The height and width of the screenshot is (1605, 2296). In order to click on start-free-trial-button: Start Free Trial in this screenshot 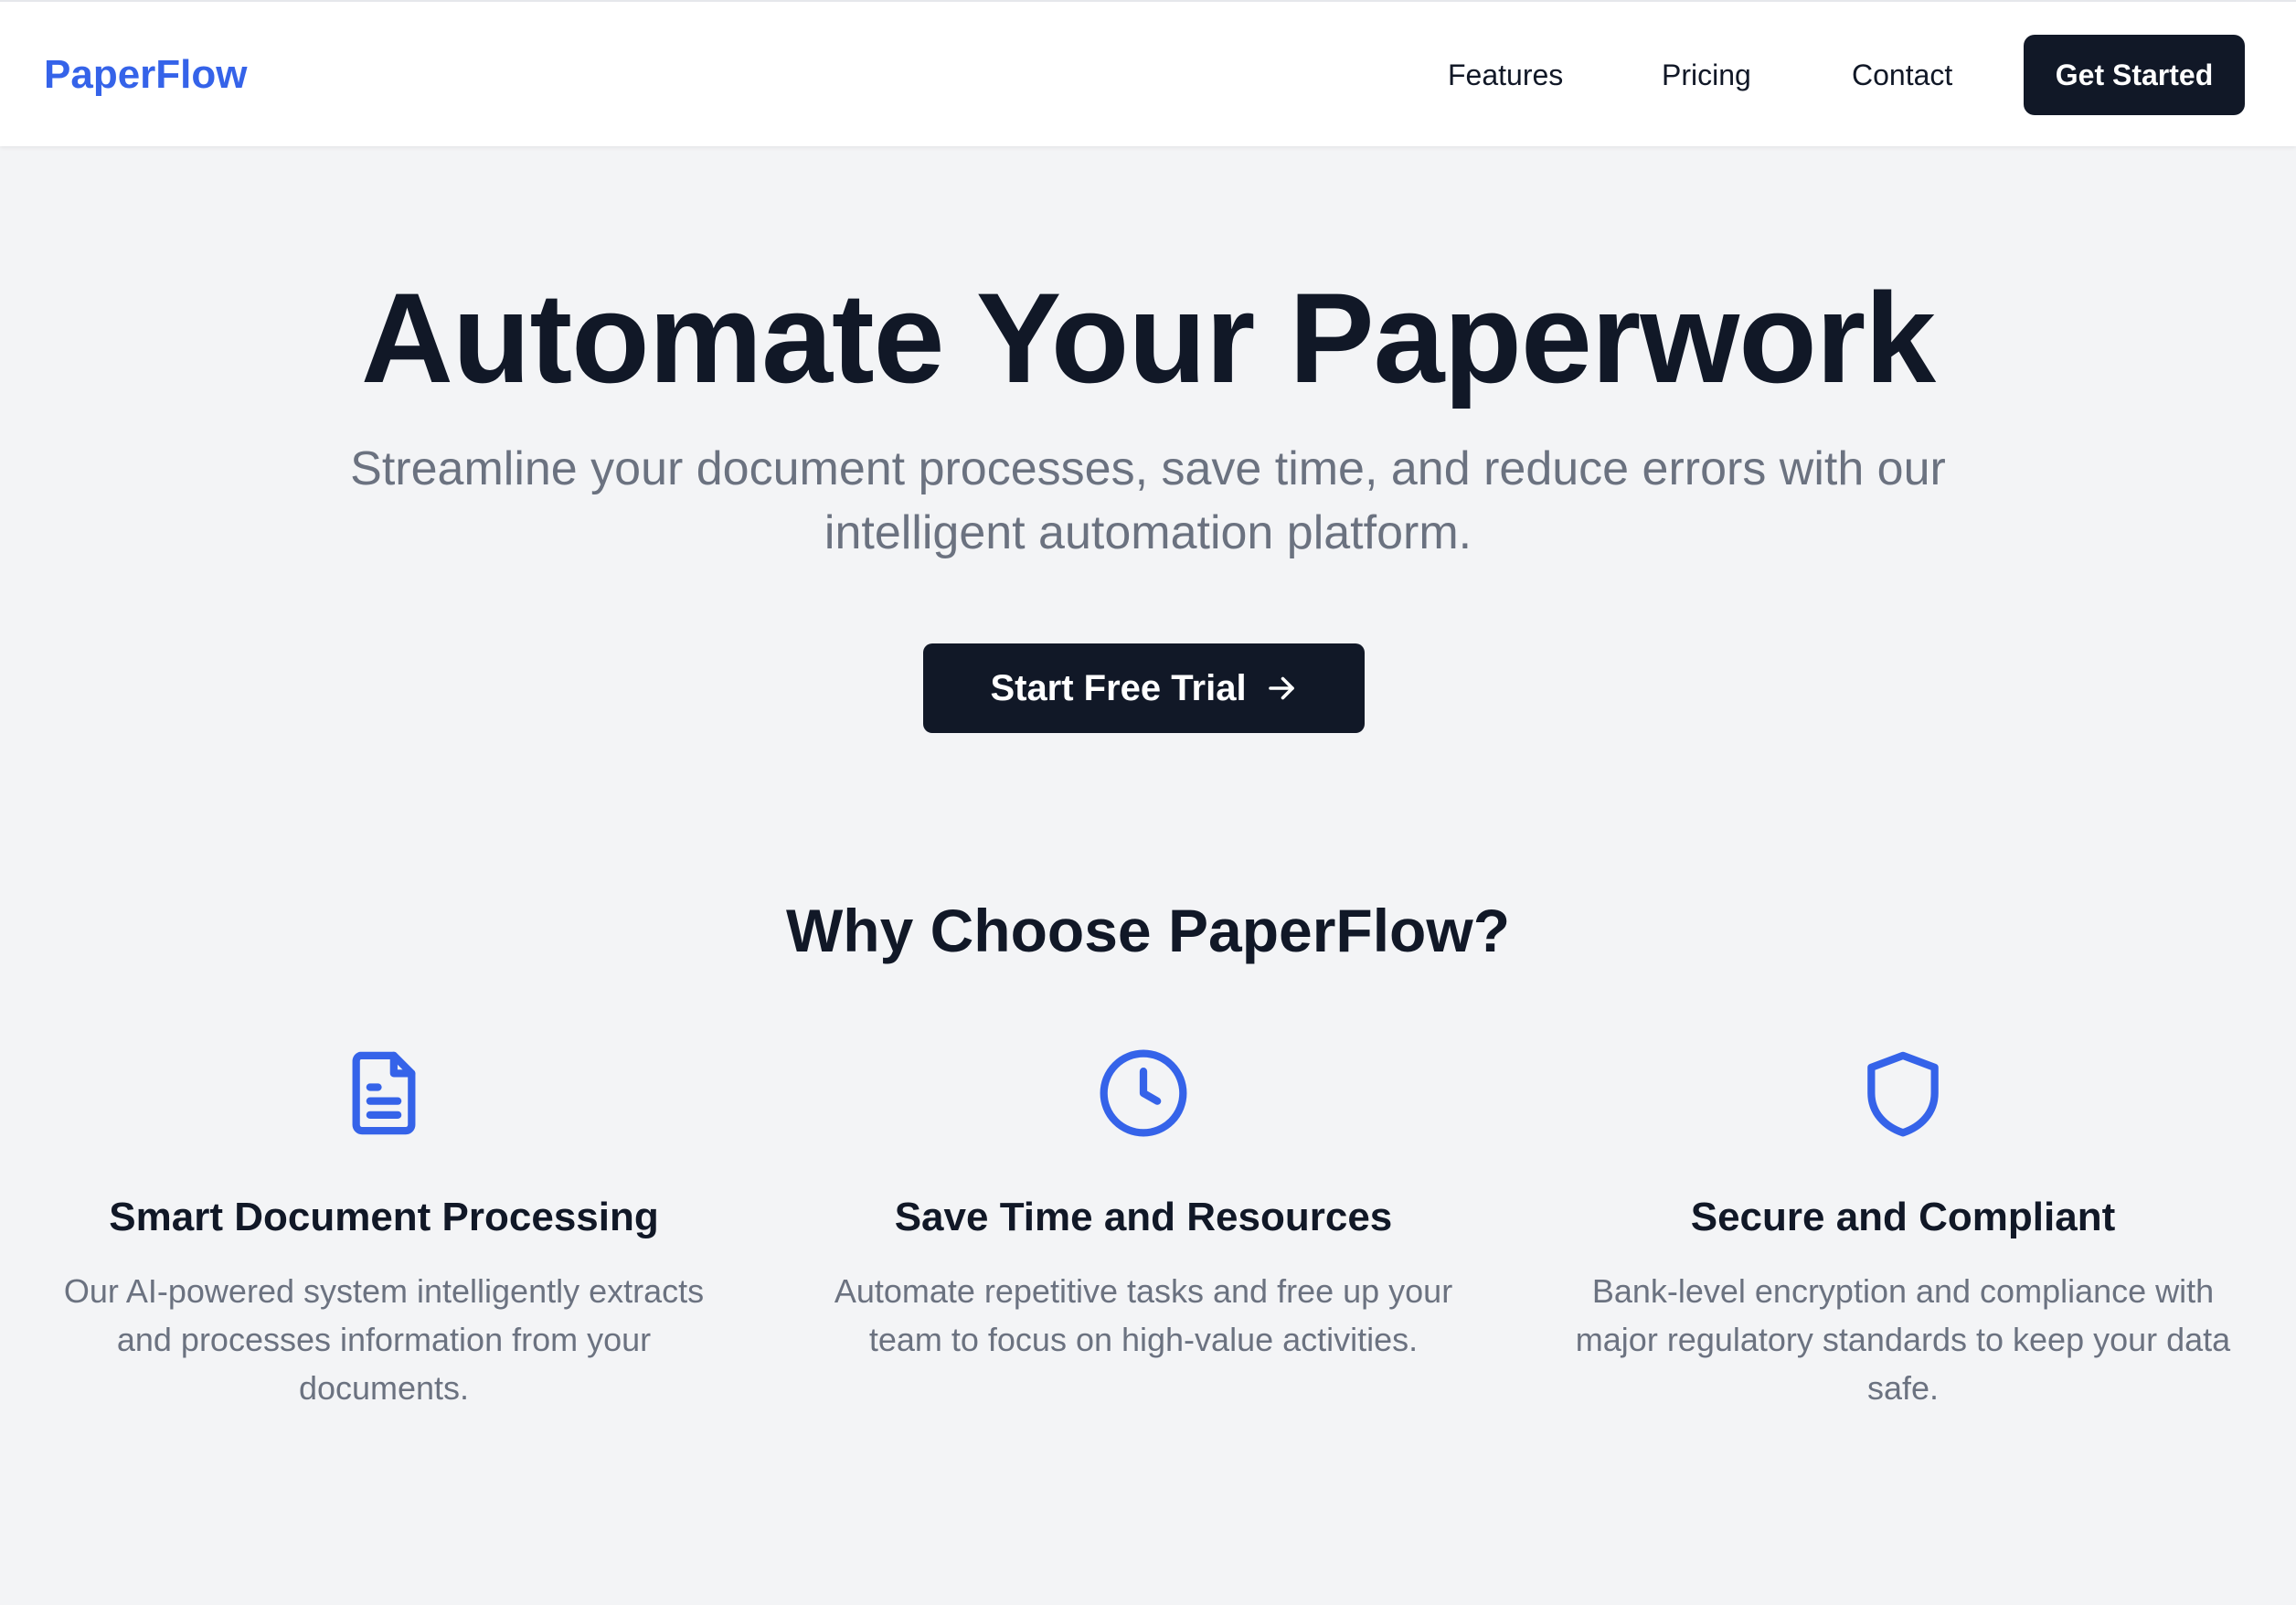, I will do `click(1144, 688)`.